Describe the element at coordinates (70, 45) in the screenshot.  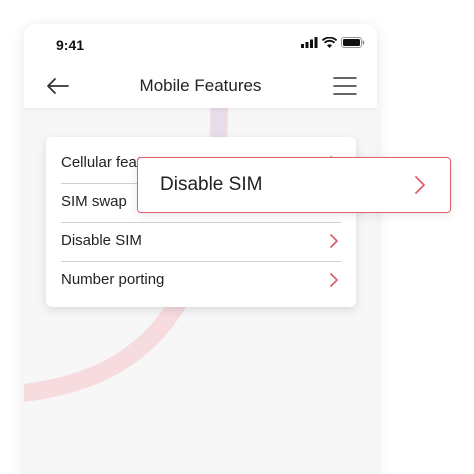
I see `status-time: 9:41` at that location.